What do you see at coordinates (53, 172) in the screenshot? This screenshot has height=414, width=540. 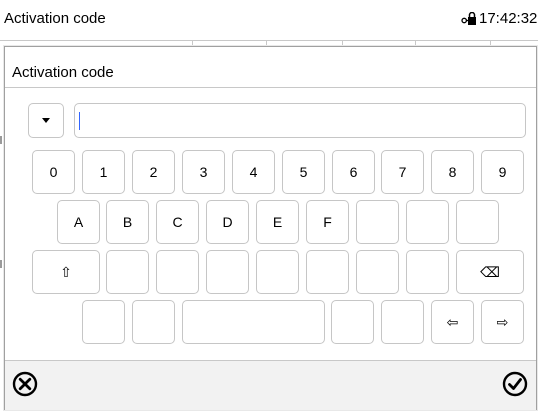 I see `key-0: 0` at bounding box center [53, 172].